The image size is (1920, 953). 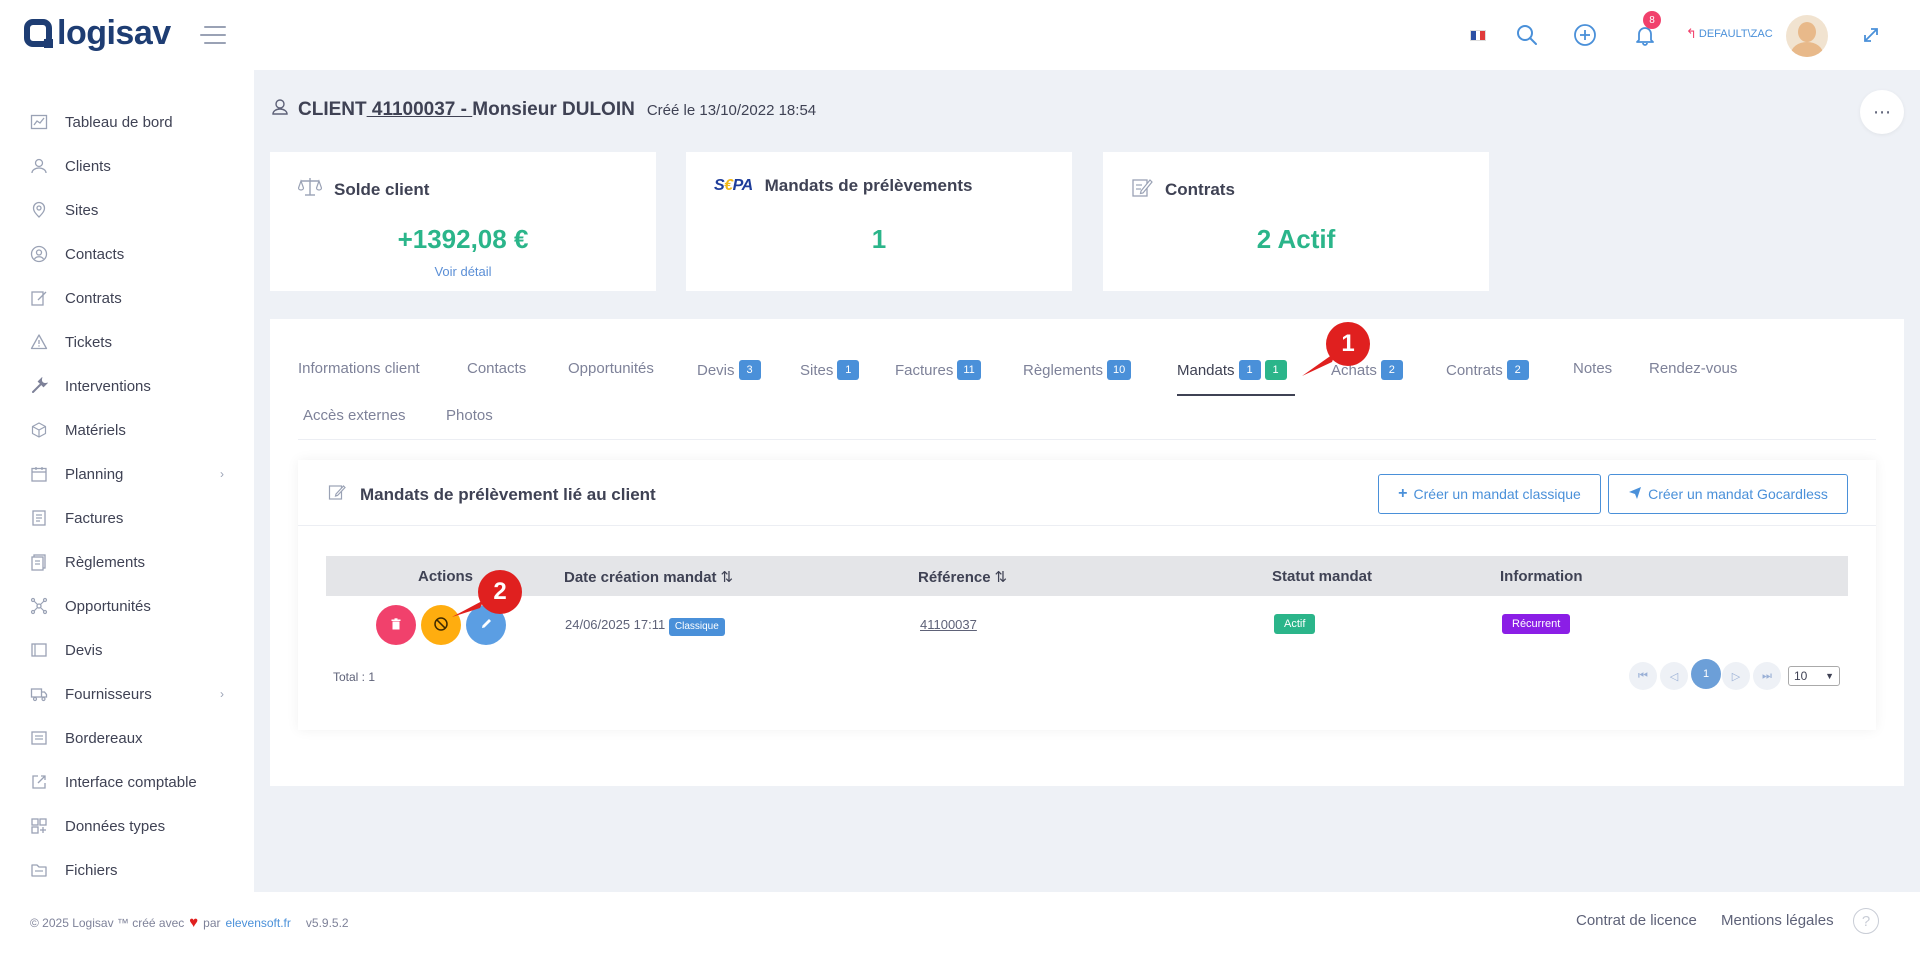 What do you see at coordinates (88, 166) in the screenshot?
I see `sidebar-item-label: Clients` at bounding box center [88, 166].